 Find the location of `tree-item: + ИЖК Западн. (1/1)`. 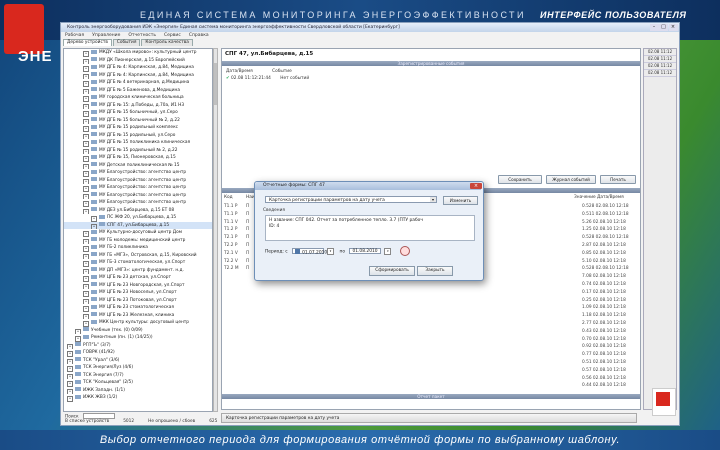

tree-item: + ИЖК Западн. (1/1) is located at coordinates (138, 390).